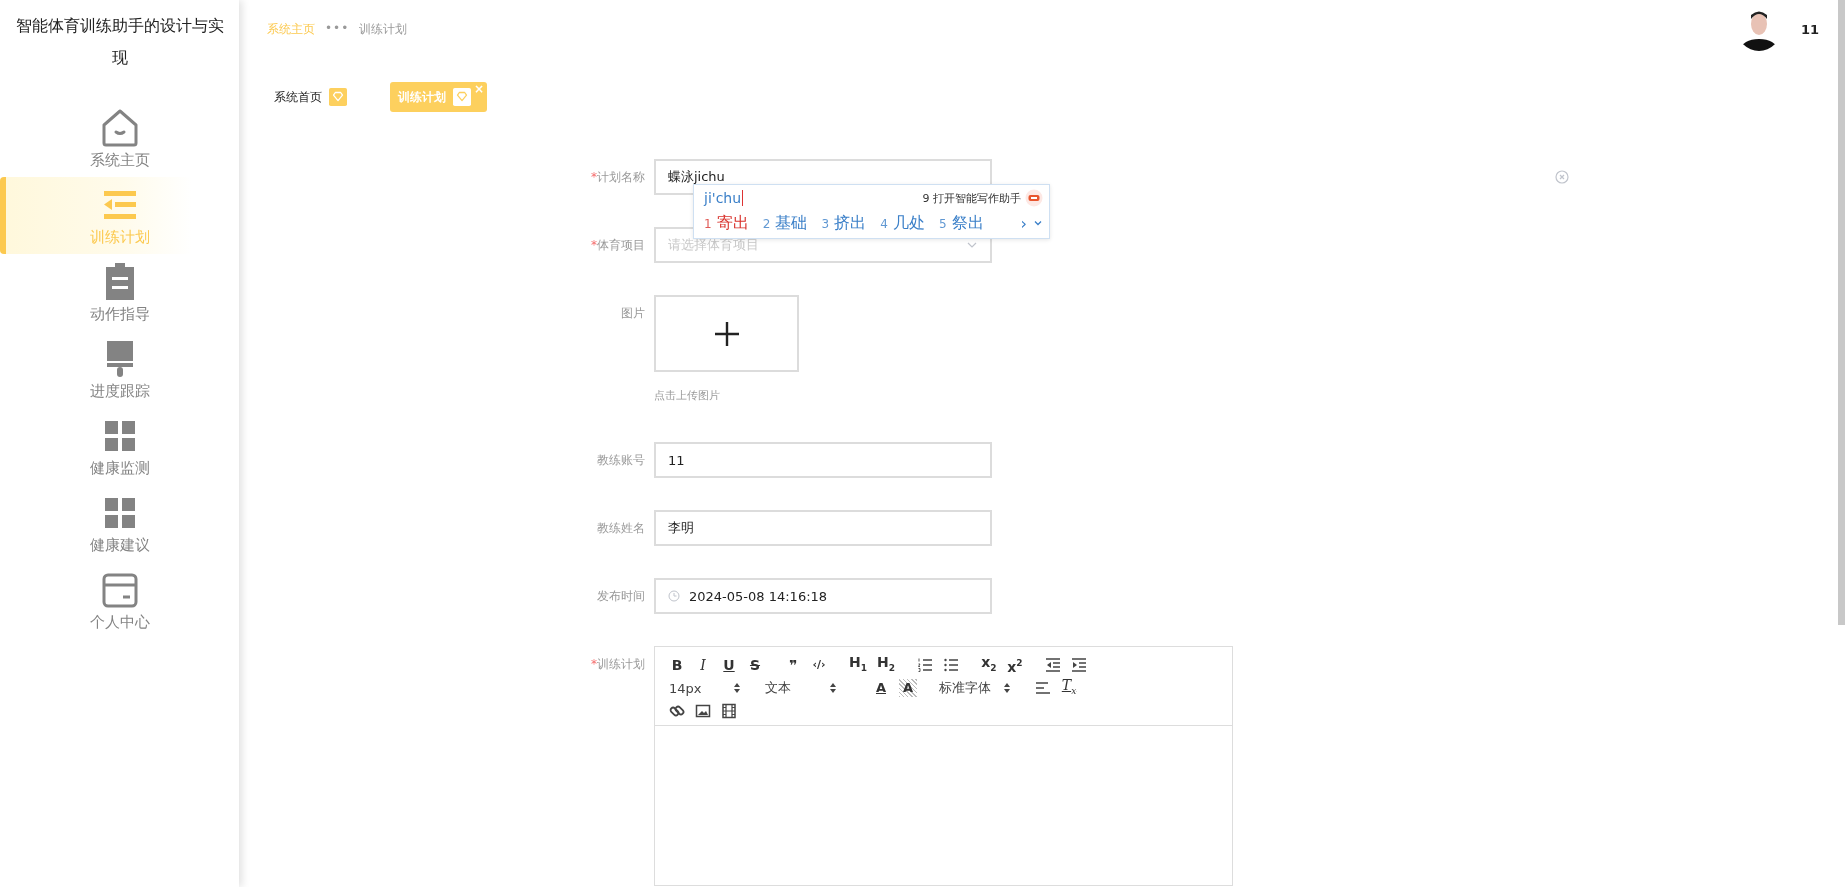  What do you see at coordinates (119, 545) in the screenshot?
I see `nav-label: 健康建议` at bounding box center [119, 545].